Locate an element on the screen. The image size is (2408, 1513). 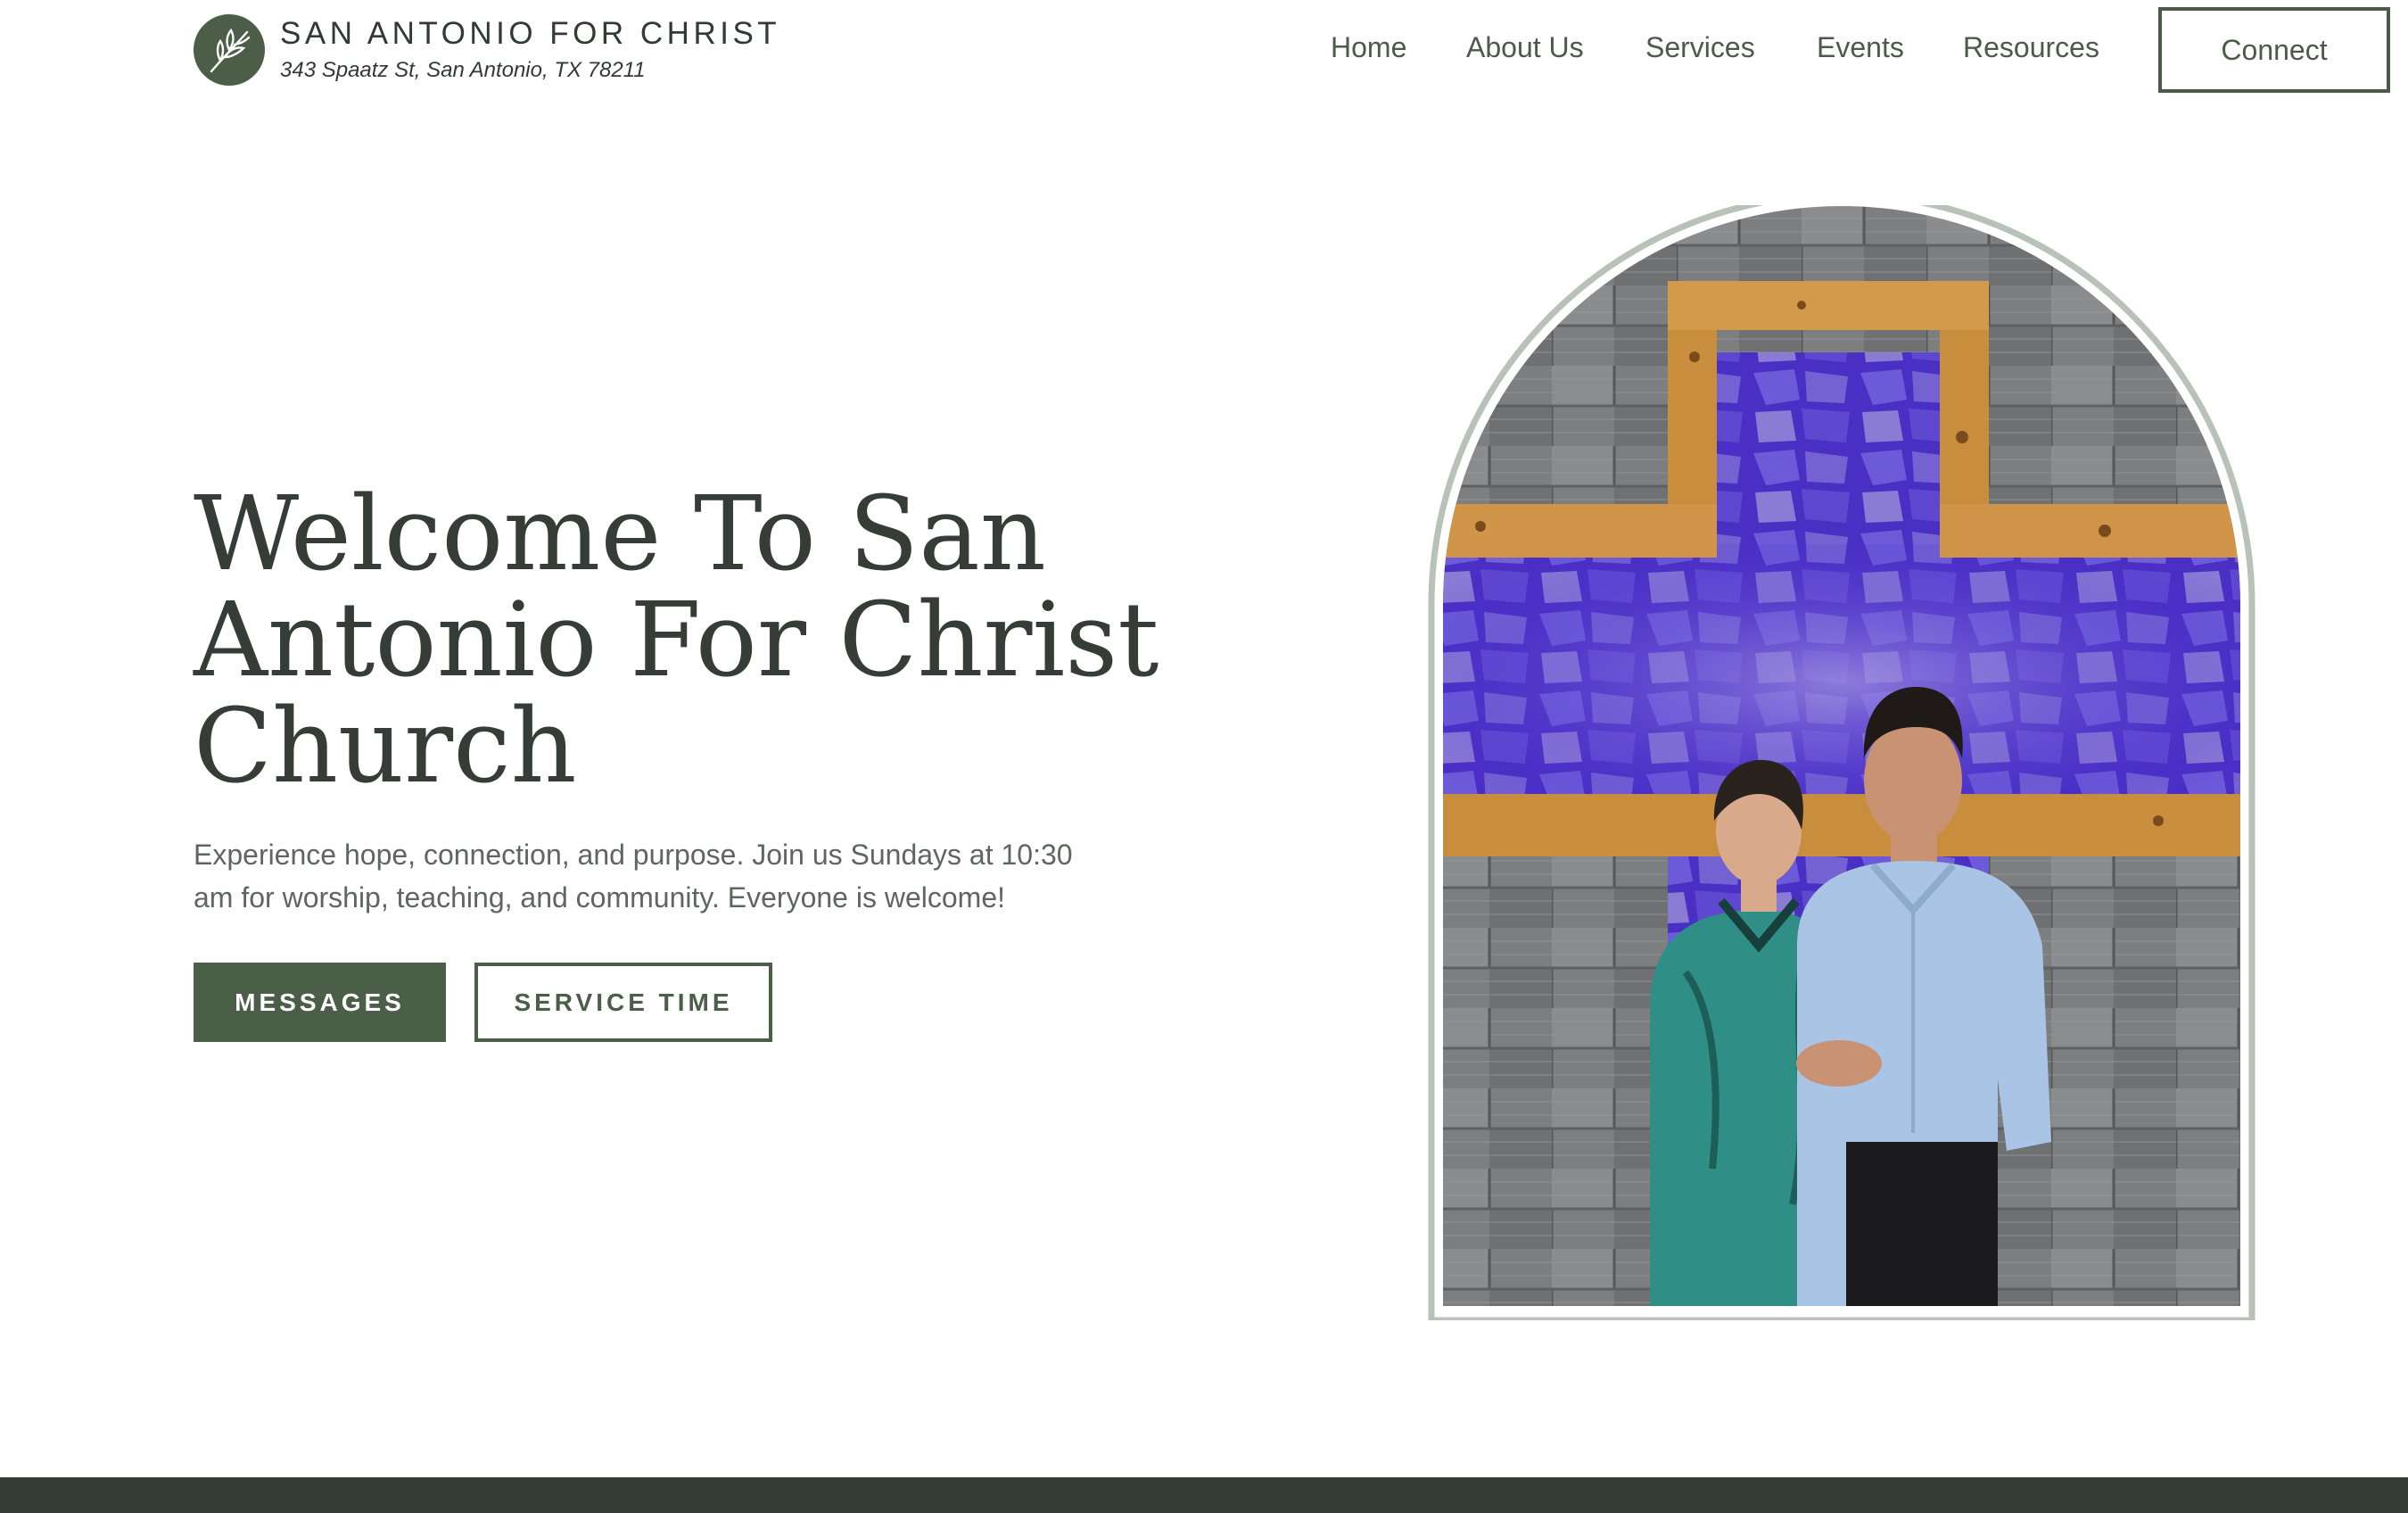
site-logo is located at coordinates (229, 50).